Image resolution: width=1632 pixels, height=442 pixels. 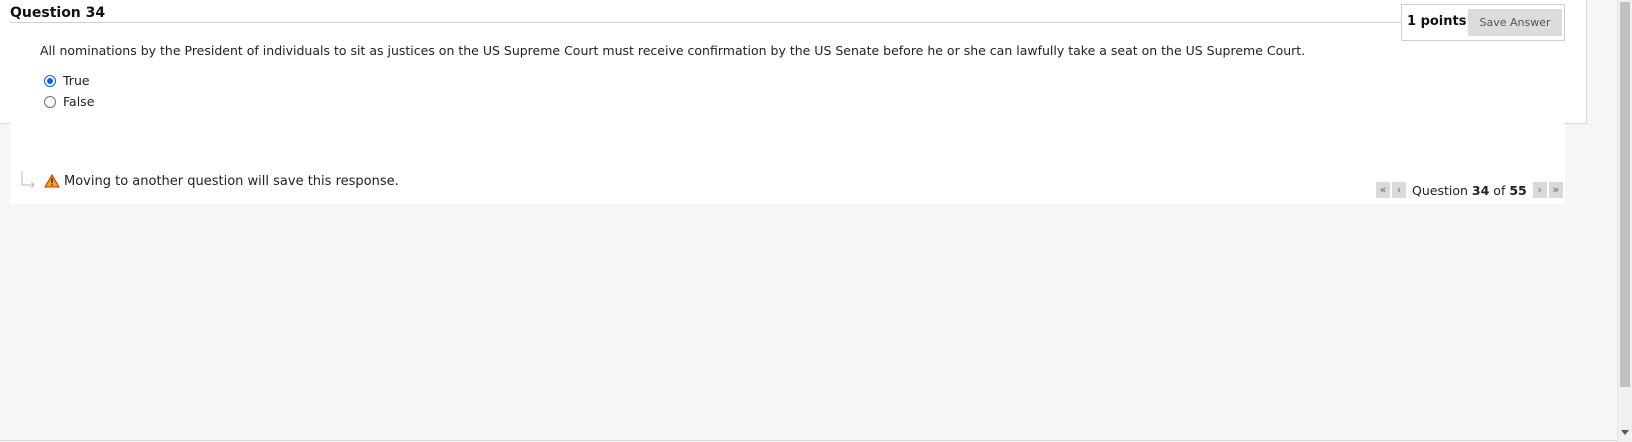 What do you see at coordinates (1440, 190) in the screenshot?
I see `pager-prefix: Question` at bounding box center [1440, 190].